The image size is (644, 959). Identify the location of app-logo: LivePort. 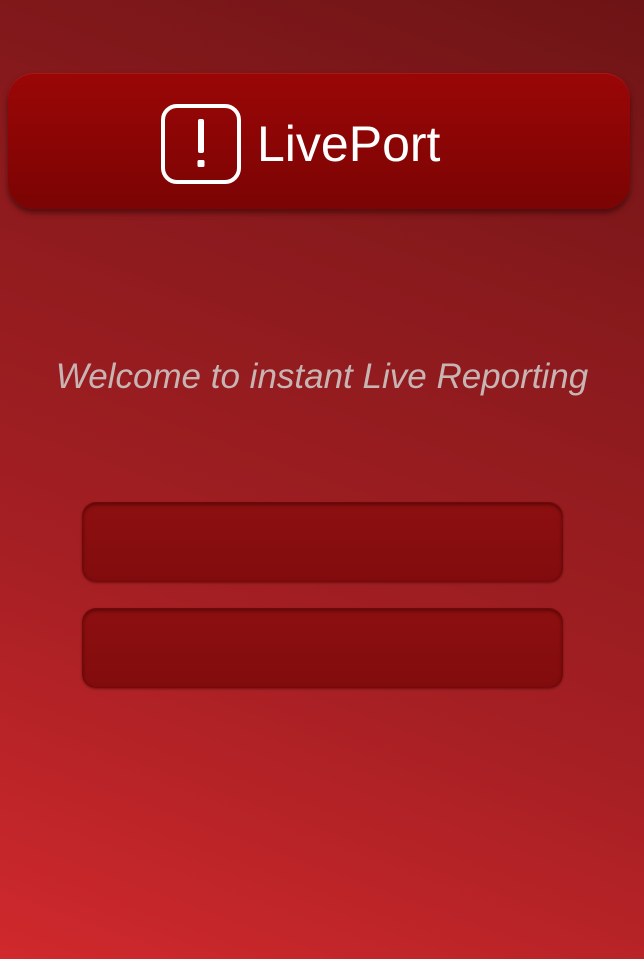
(300, 144).